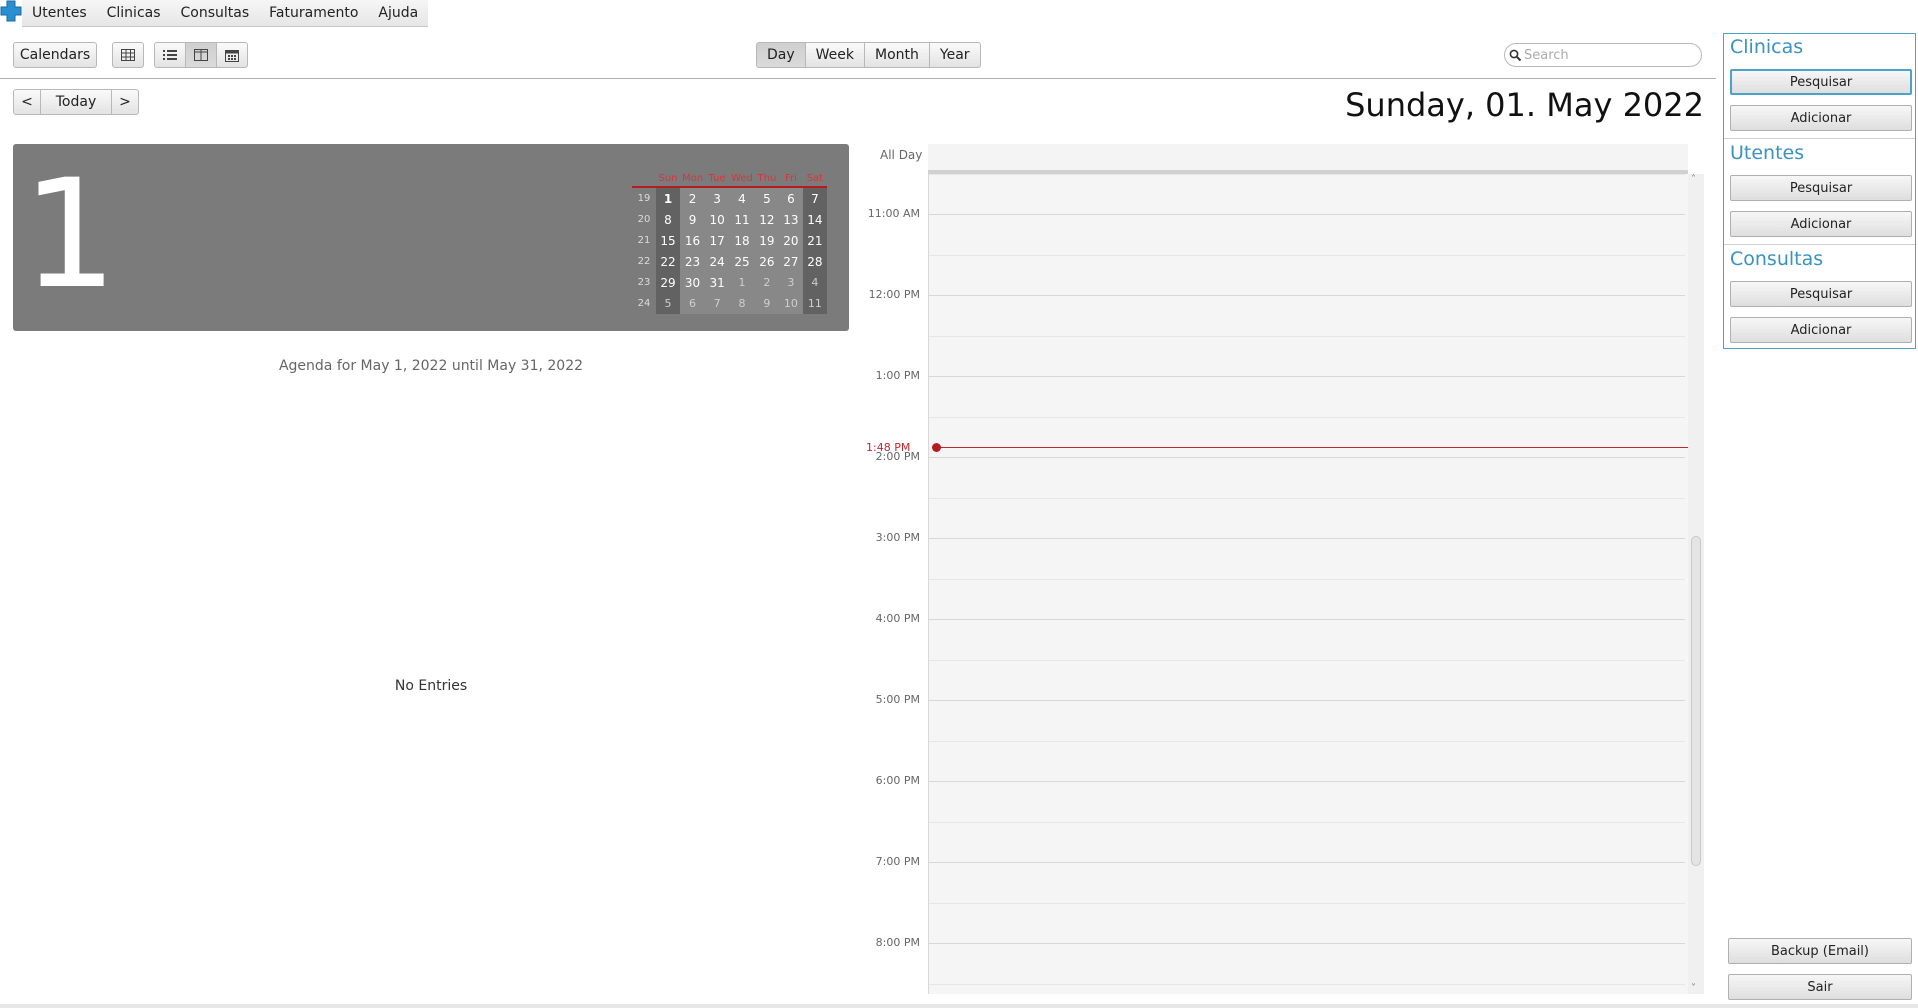 The image size is (1918, 1008). What do you see at coordinates (1696, 701) in the screenshot?
I see `scrollbar-thumb` at bounding box center [1696, 701].